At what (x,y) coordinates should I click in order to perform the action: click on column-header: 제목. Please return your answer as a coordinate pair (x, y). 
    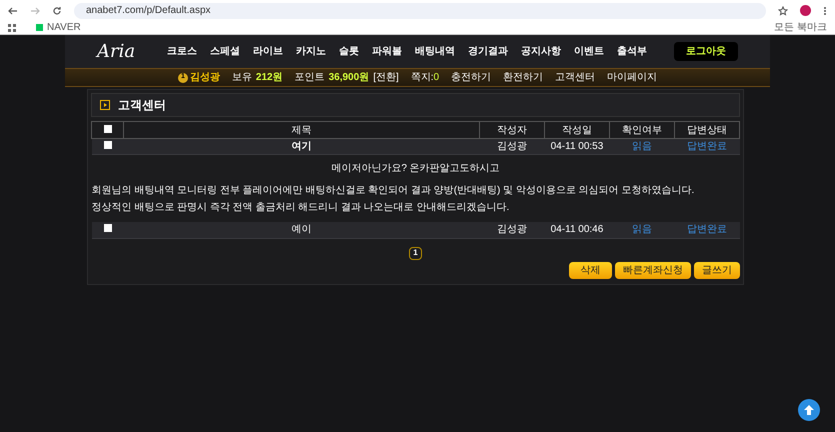
    Looking at the image, I should click on (302, 130).